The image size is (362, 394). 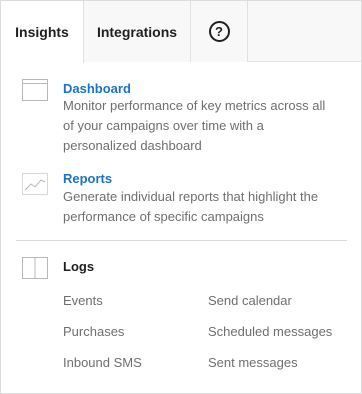 I want to click on tab-integrations-label: Integrations, so click(x=137, y=31).